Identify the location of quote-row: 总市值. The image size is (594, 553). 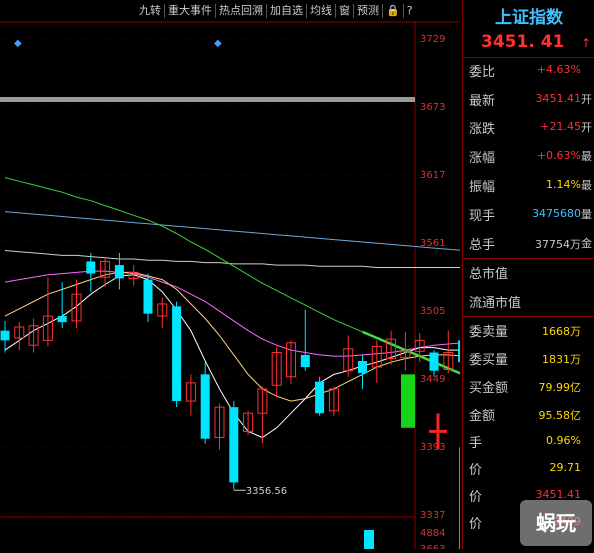
(528, 273).